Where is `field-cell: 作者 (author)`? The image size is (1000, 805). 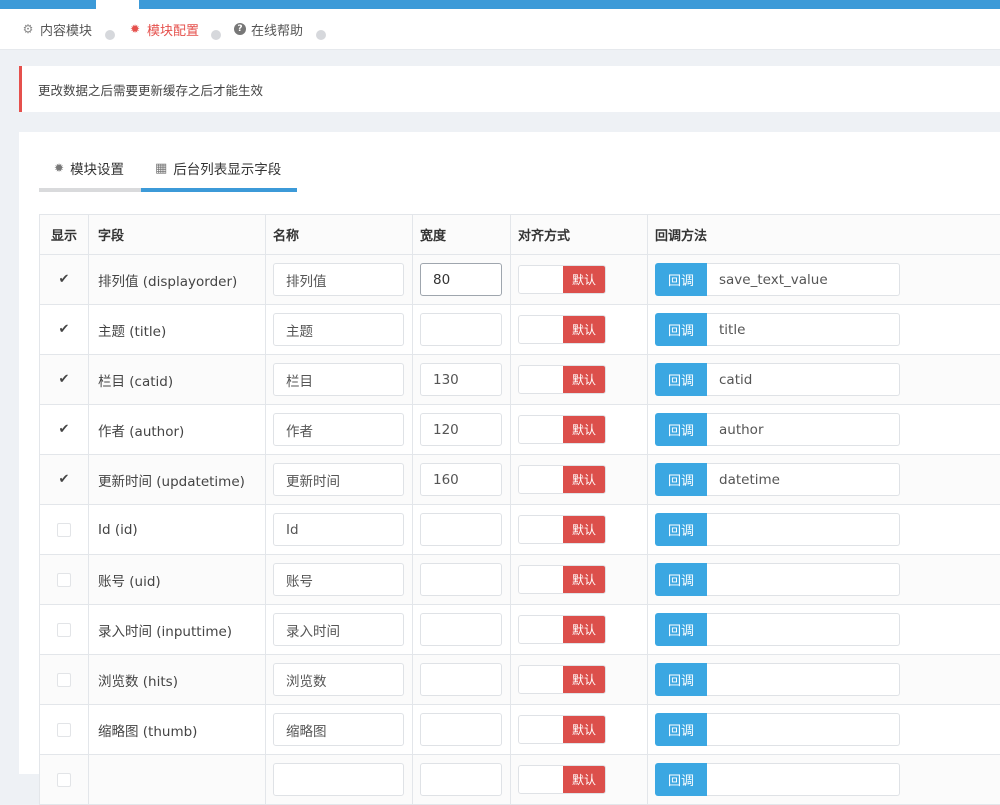
field-cell: 作者 (author) is located at coordinates (177, 429).